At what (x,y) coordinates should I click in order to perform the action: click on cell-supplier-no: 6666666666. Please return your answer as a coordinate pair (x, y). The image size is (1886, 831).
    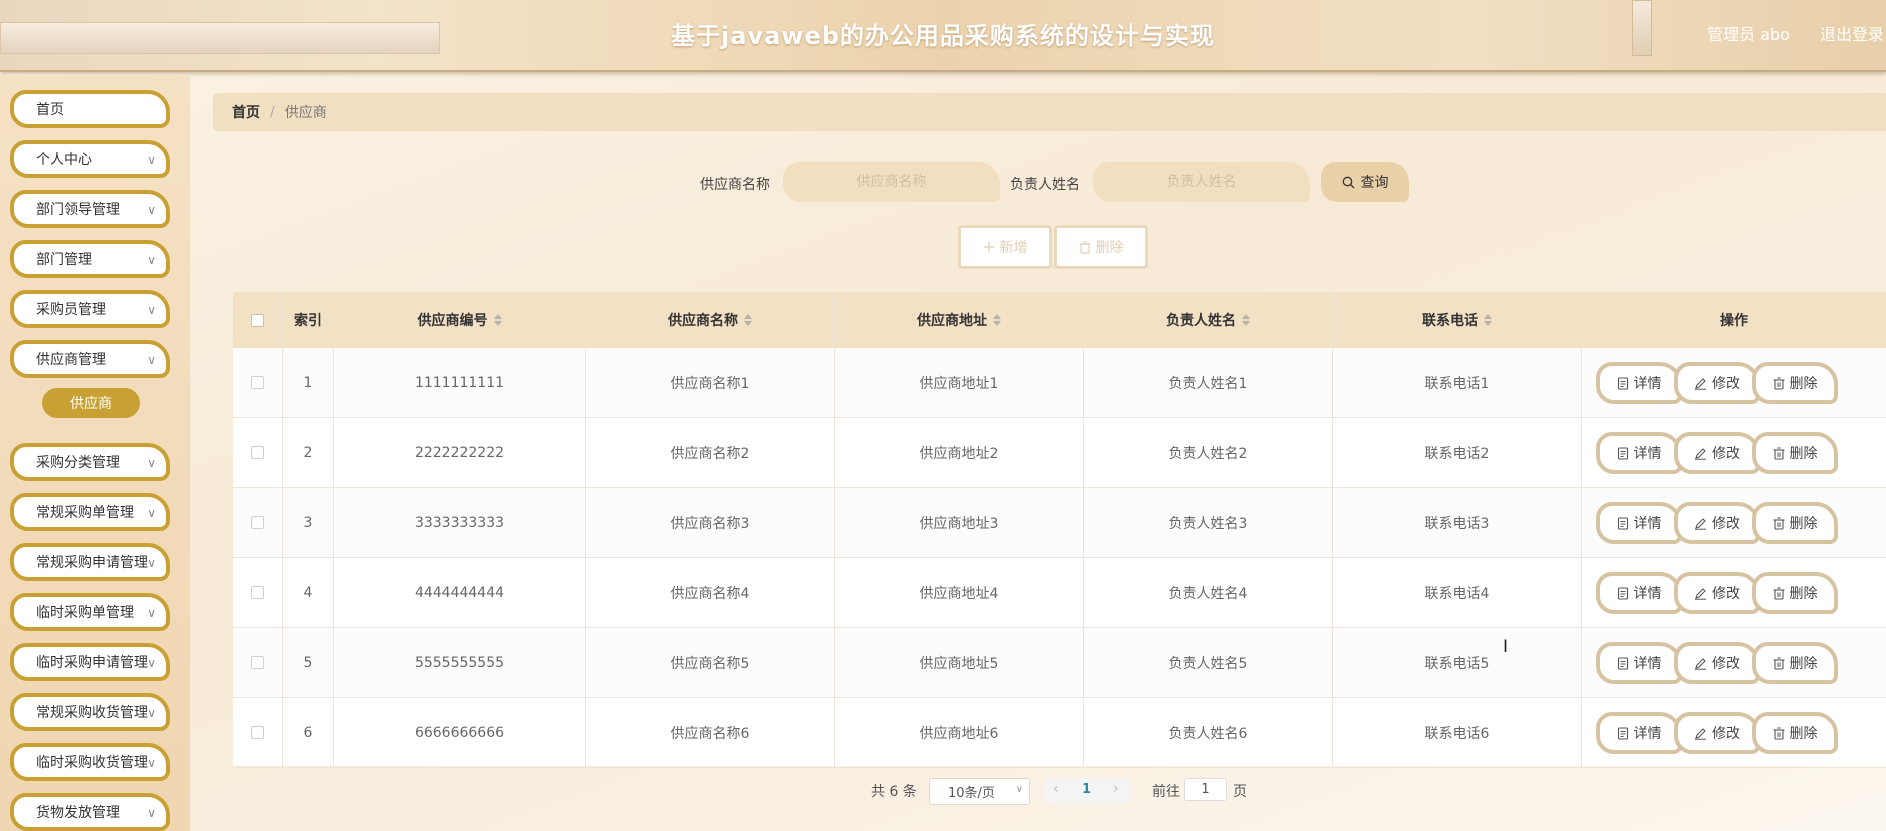
    Looking at the image, I should click on (460, 732).